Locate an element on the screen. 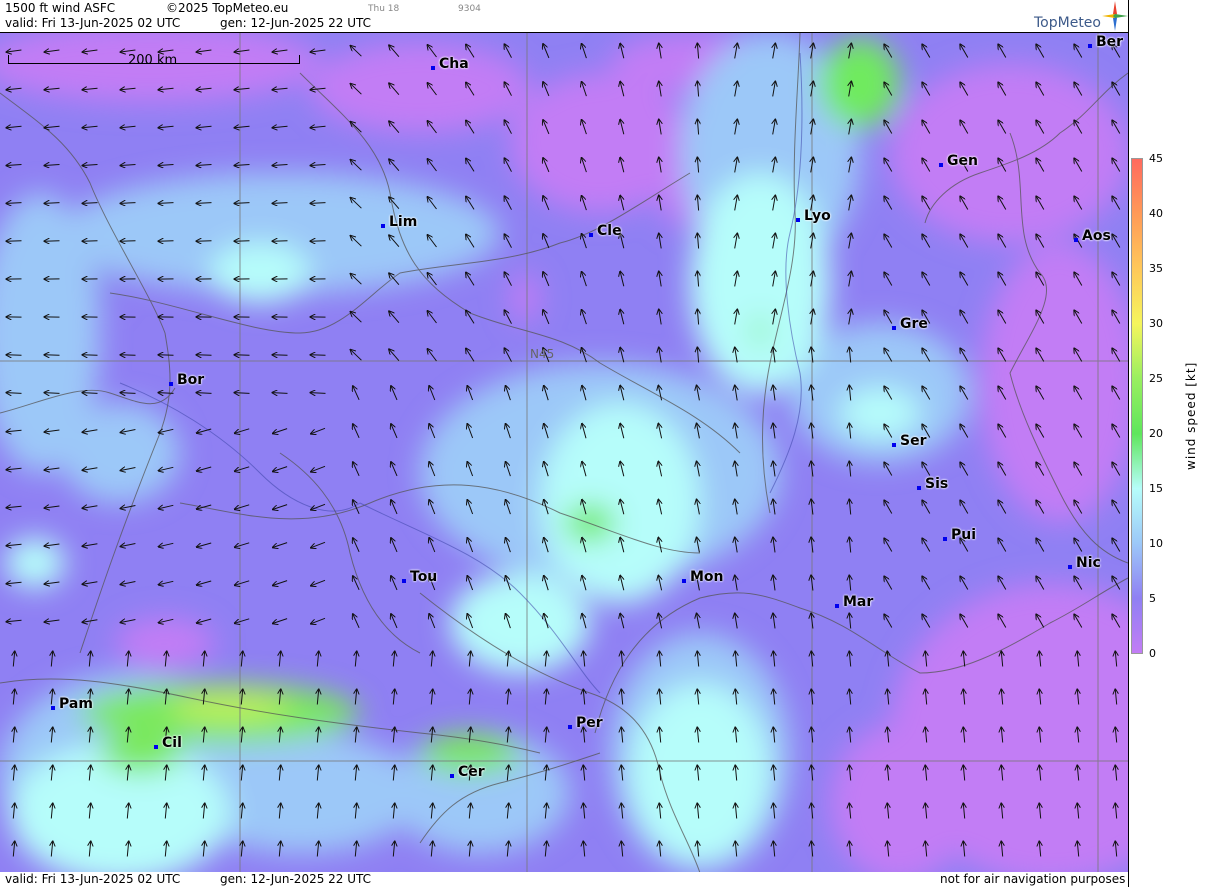 This screenshot has width=1219, height=887. city-marker: Cle is located at coordinates (605, 231).